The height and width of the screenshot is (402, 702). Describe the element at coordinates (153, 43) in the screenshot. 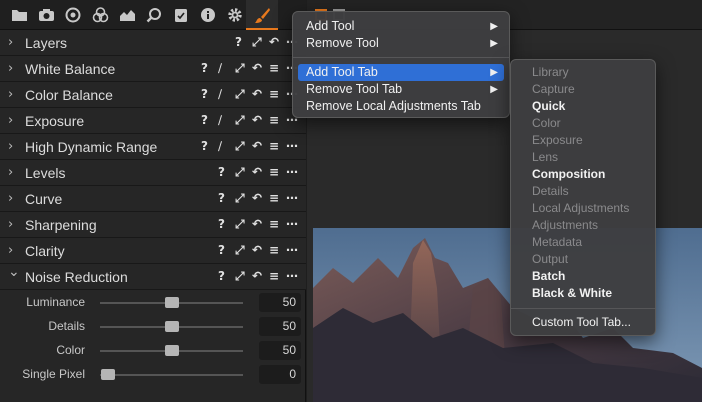

I see `tool-row-layers: ›Layers⋯↶⤢?` at that location.